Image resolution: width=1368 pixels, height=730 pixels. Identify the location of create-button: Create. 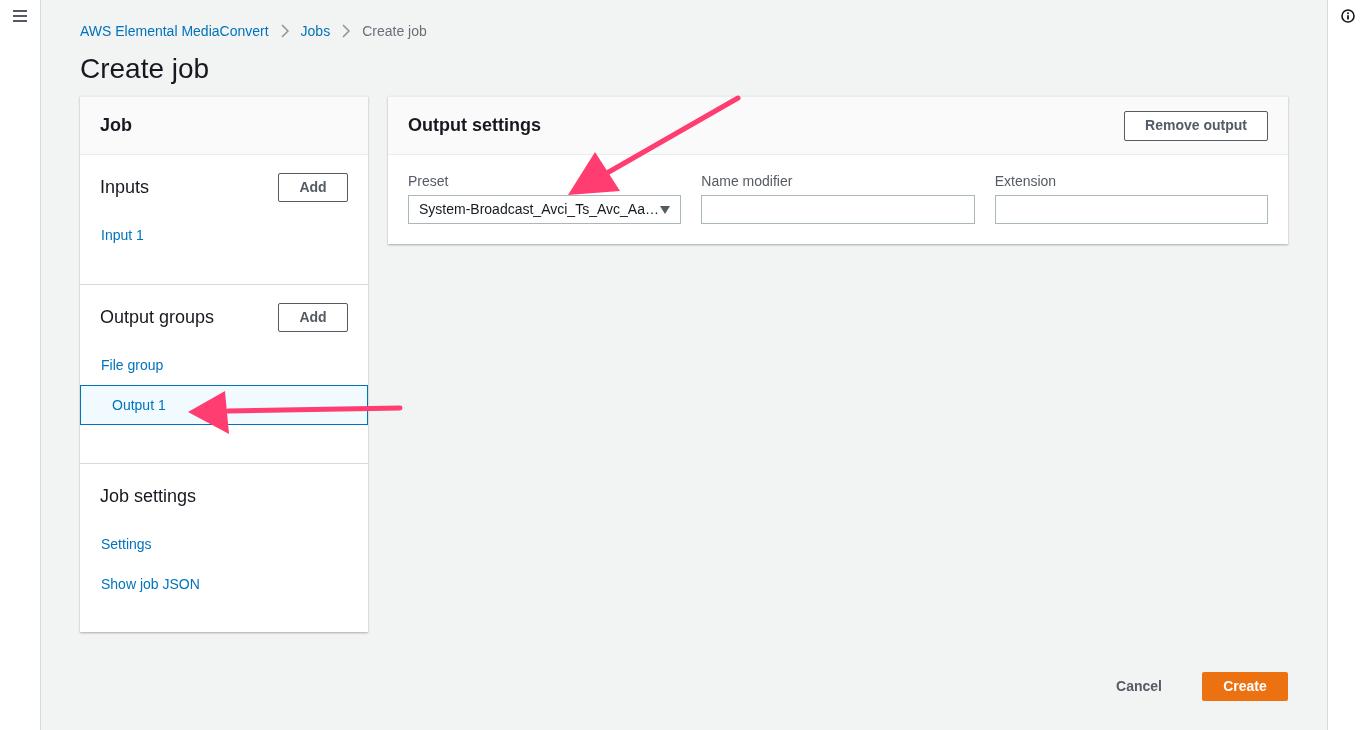
(1245, 686).